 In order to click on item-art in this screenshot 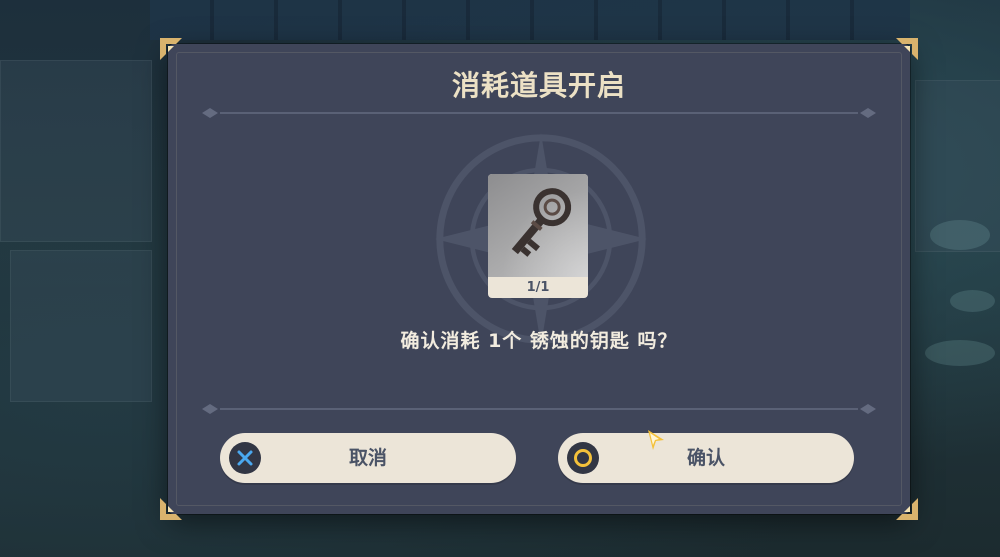, I will do `click(538, 225)`.